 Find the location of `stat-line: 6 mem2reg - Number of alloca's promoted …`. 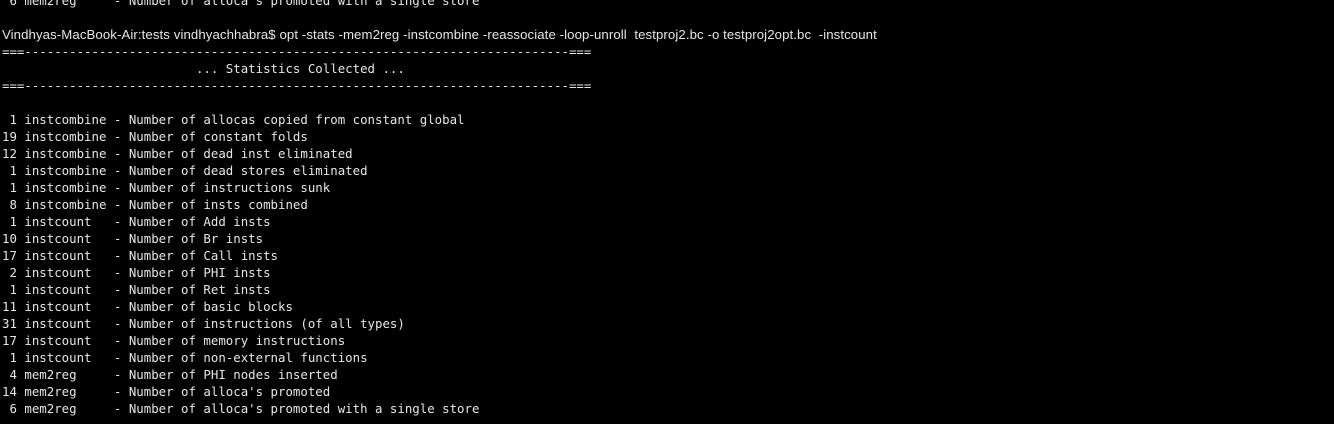

stat-line: 6 mem2reg - Number of alloca's promoted … is located at coordinates (241, 408).